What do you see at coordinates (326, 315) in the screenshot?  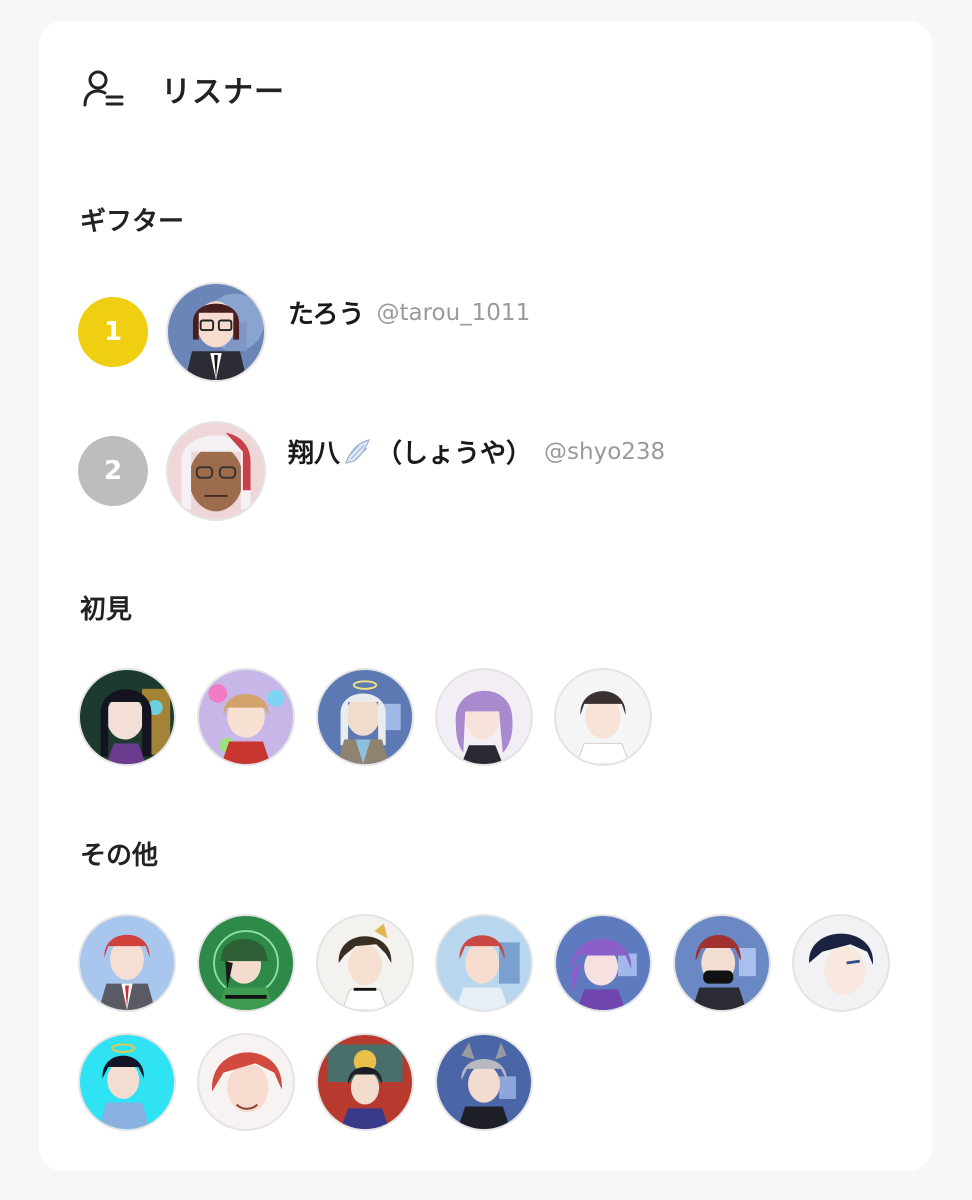 I see `display-name: たろう` at bounding box center [326, 315].